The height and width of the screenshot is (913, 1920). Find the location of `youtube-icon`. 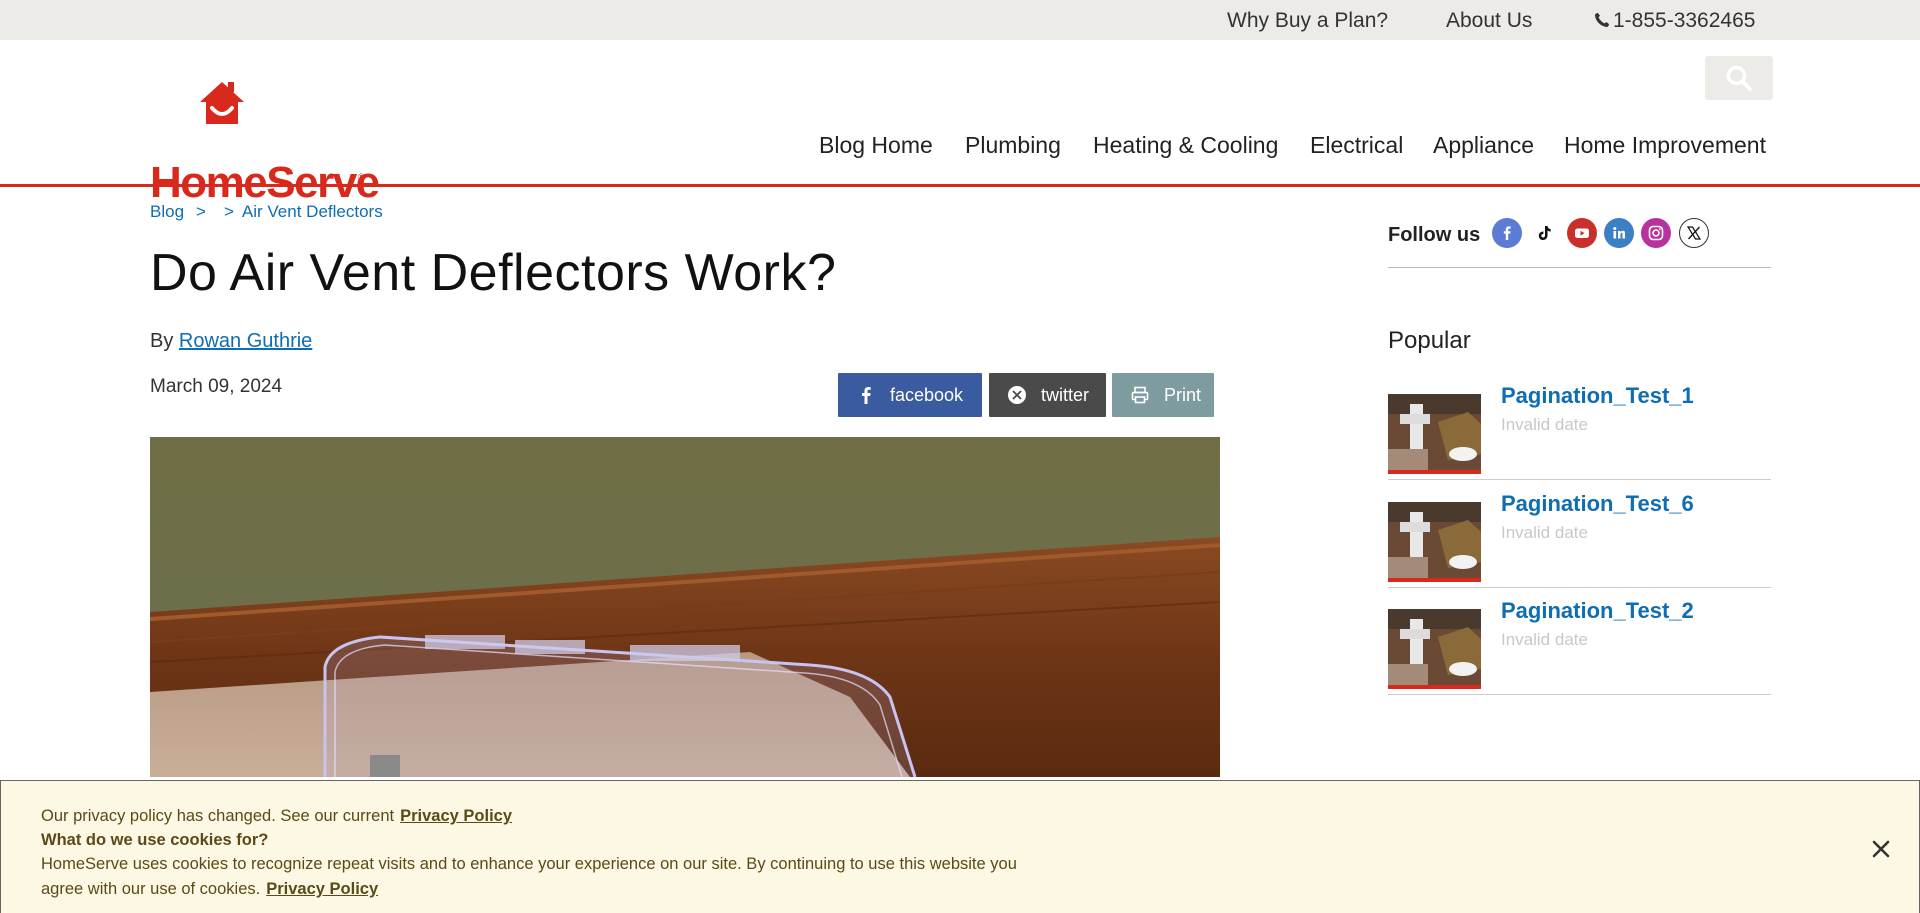

youtube-icon is located at coordinates (1582, 233).